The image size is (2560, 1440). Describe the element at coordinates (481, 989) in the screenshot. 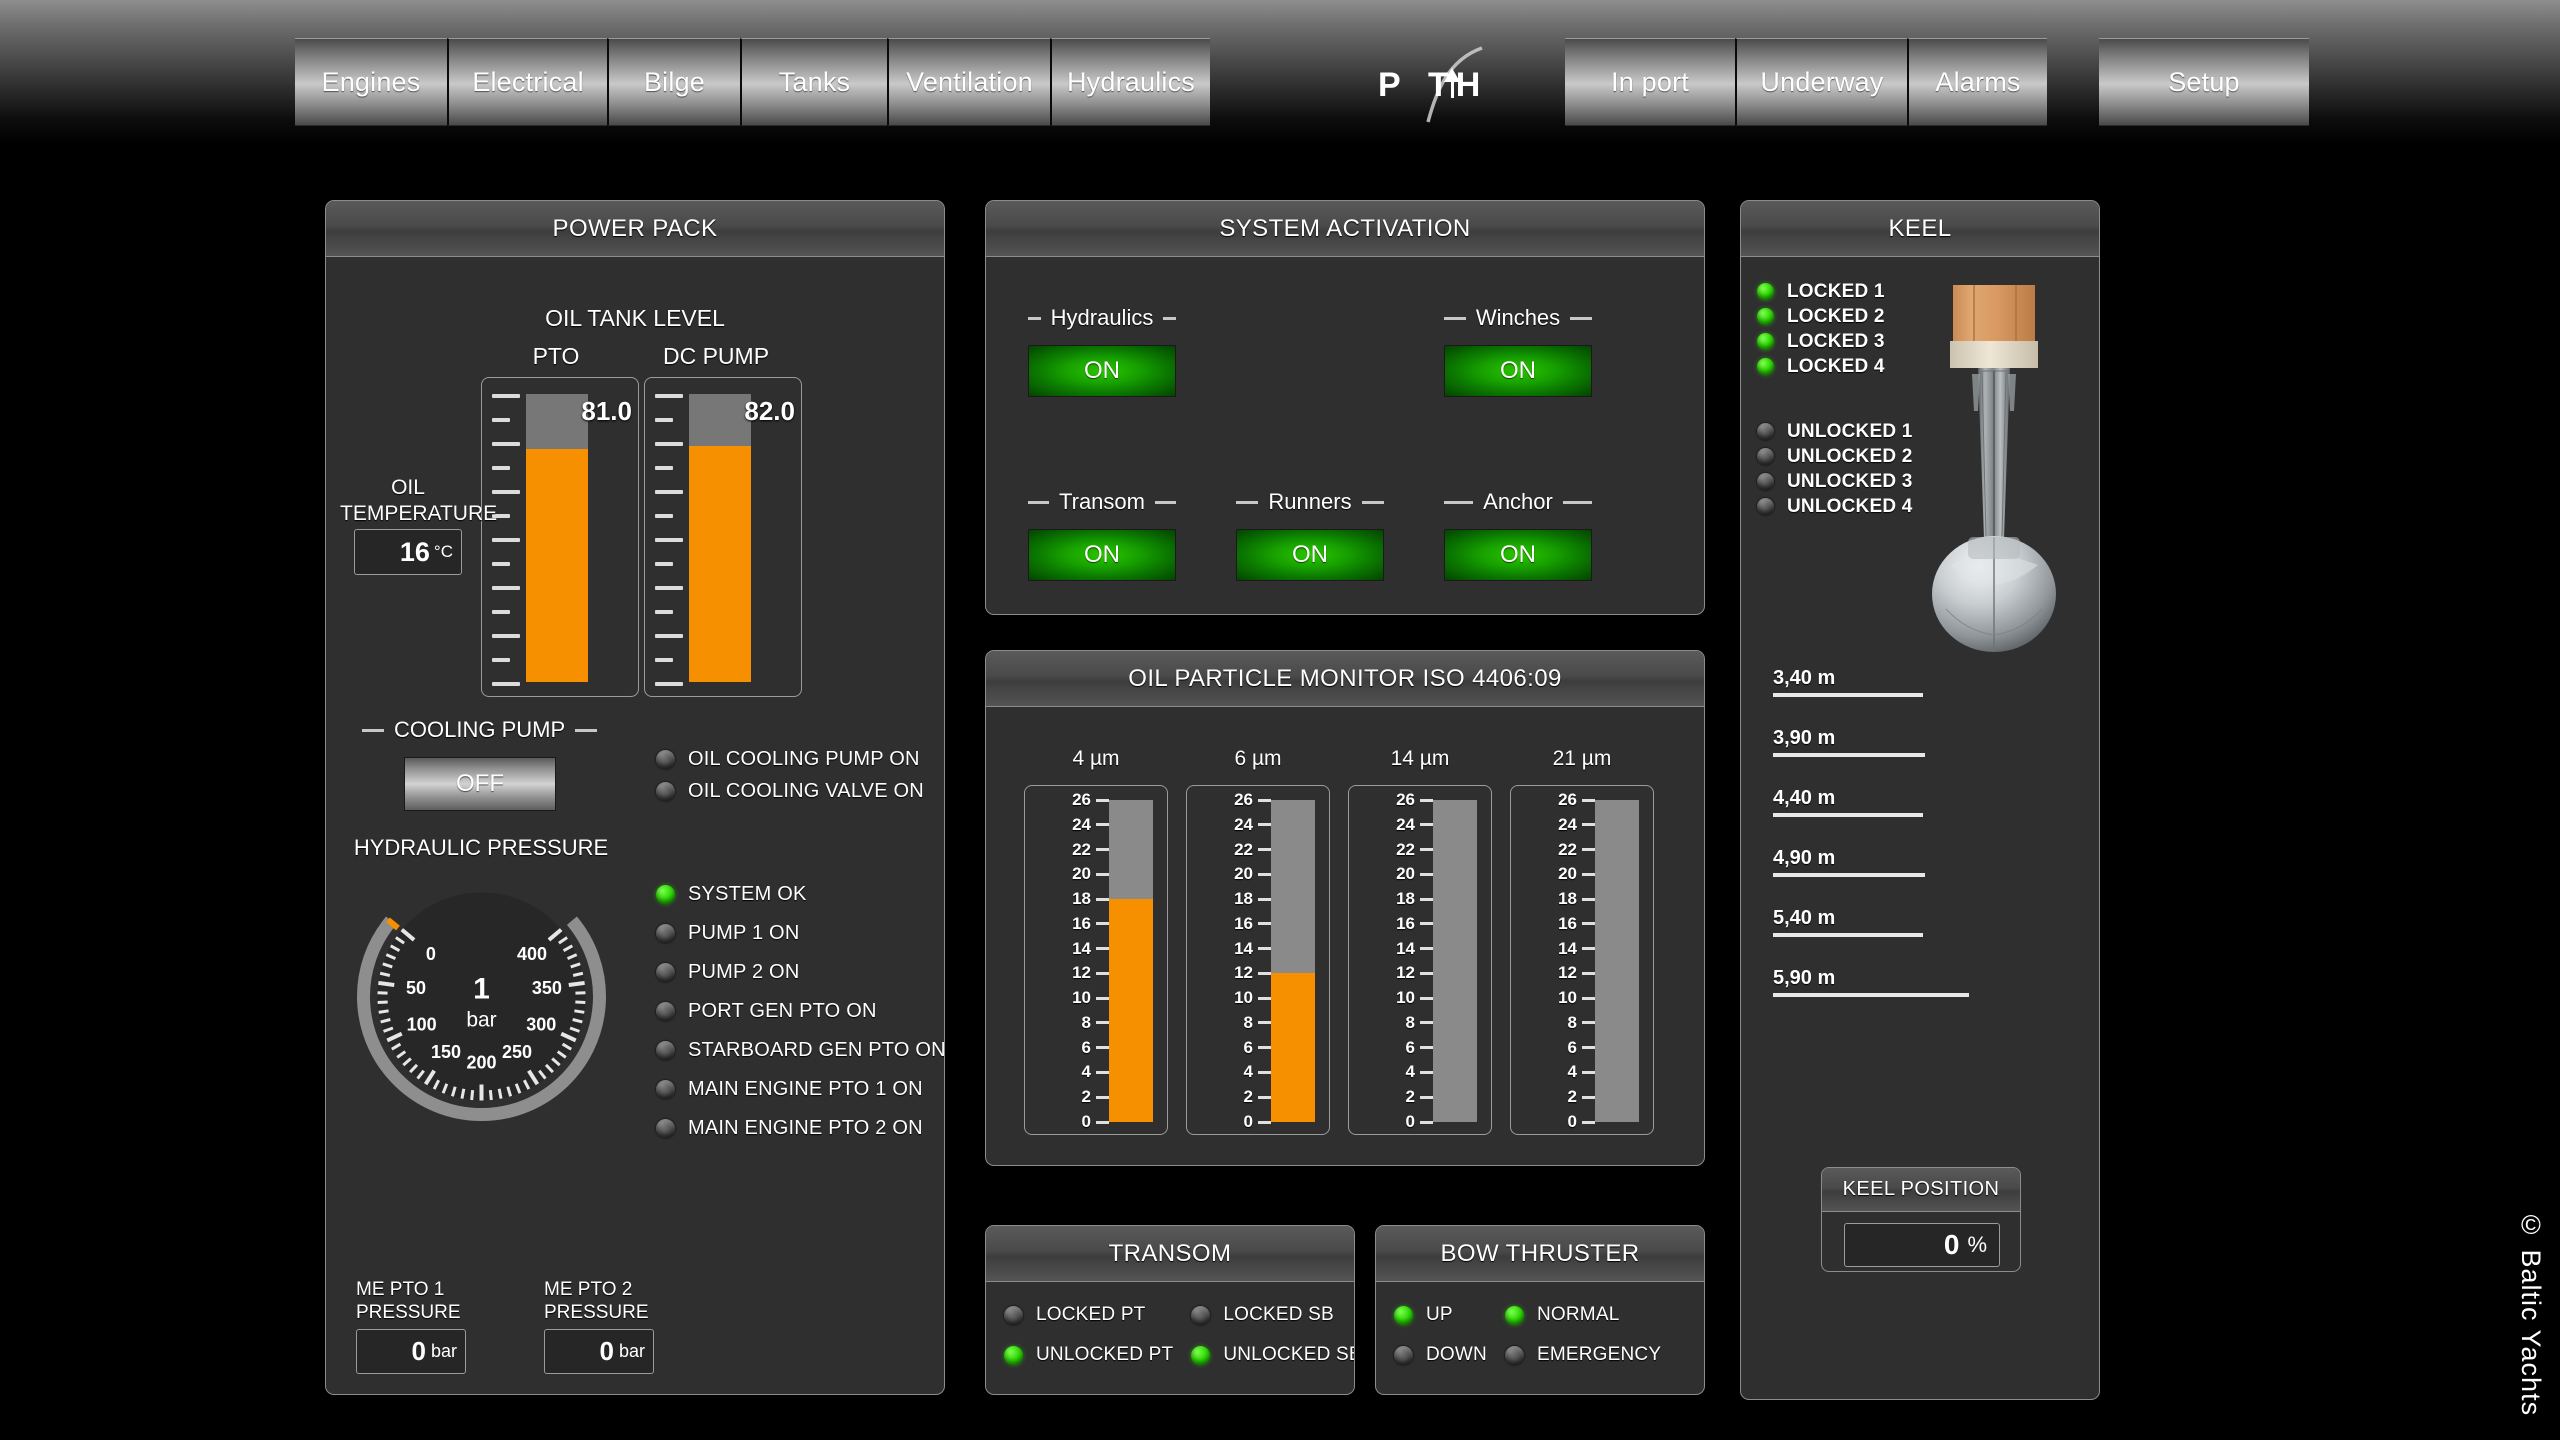

I see `gauge-value: 1` at that location.